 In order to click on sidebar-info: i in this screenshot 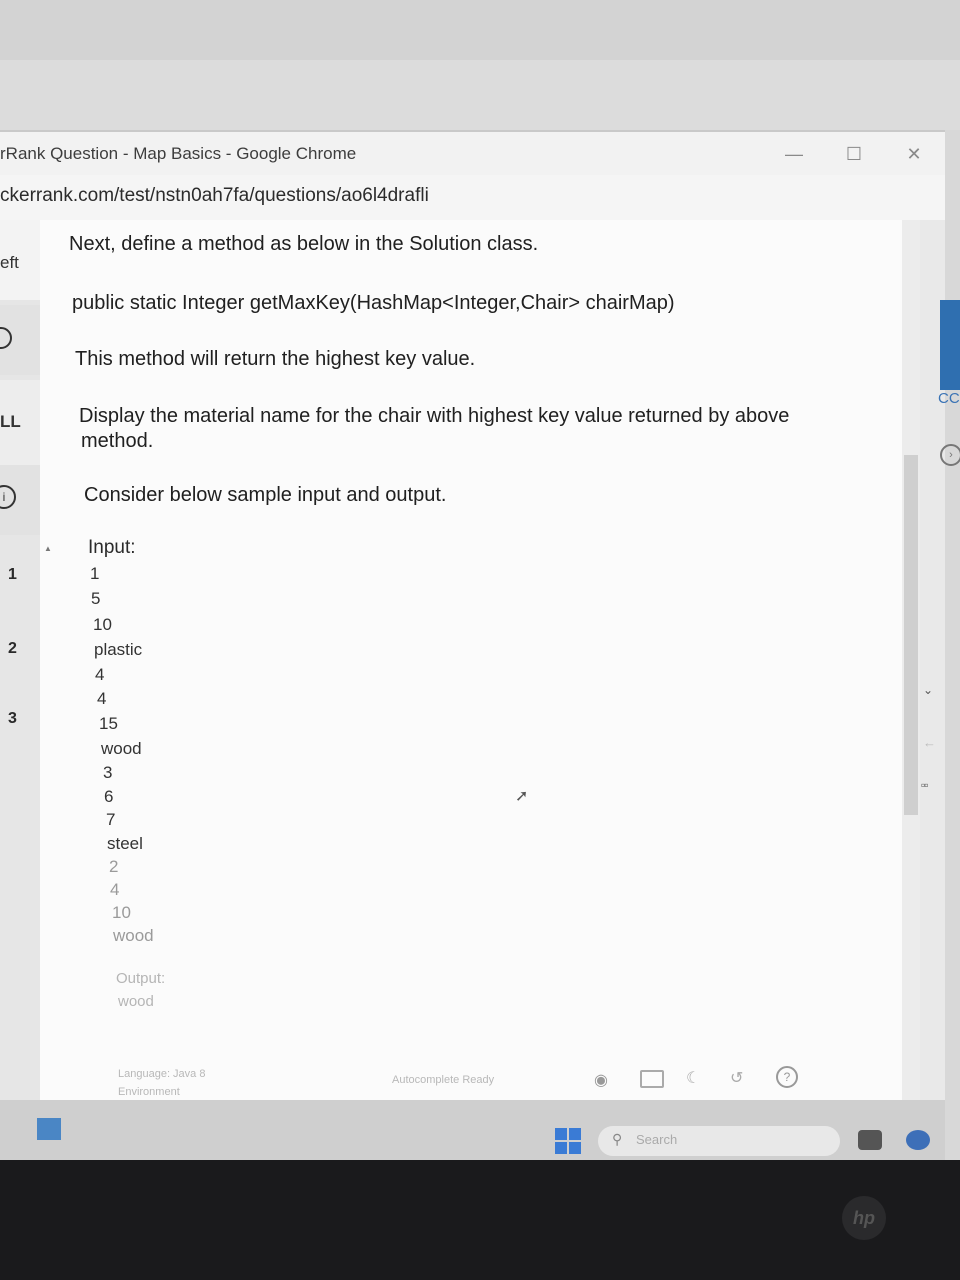, I will do `click(20, 500)`.